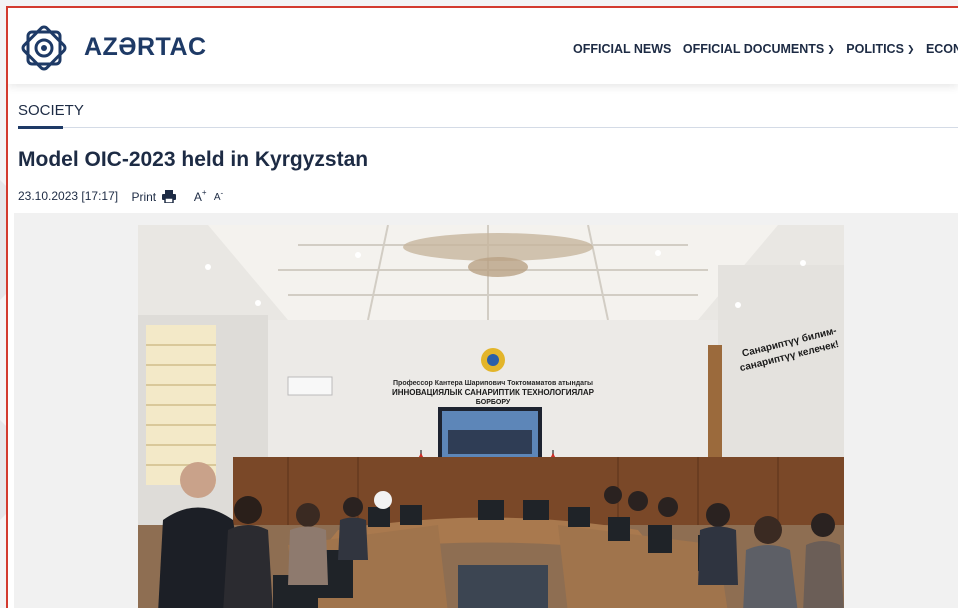 Image resolution: width=958 pixels, height=608 pixels. I want to click on print-label: Print, so click(144, 196).